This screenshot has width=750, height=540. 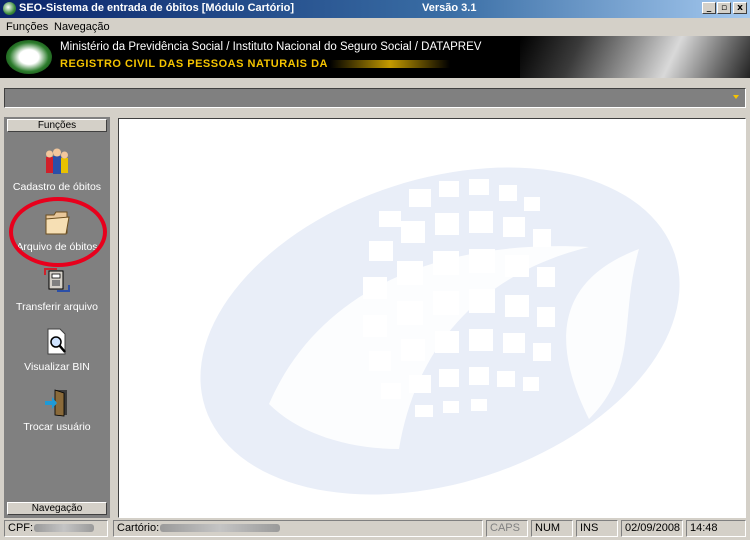 What do you see at coordinates (21, 528) in the screenshot?
I see `status-cpf-label: CPF:` at bounding box center [21, 528].